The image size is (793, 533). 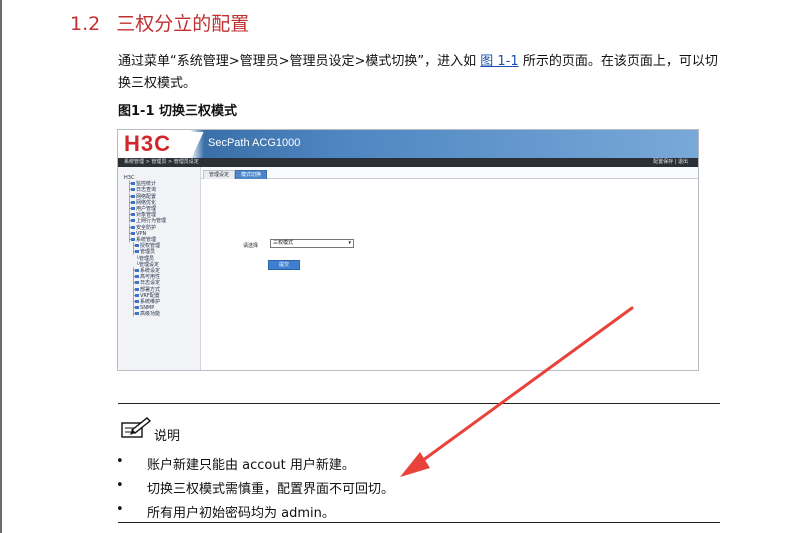 What do you see at coordinates (408, 144) in the screenshot?
I see `app-header: H3C SecPath ACG1000` at bounding box center [408, 144].